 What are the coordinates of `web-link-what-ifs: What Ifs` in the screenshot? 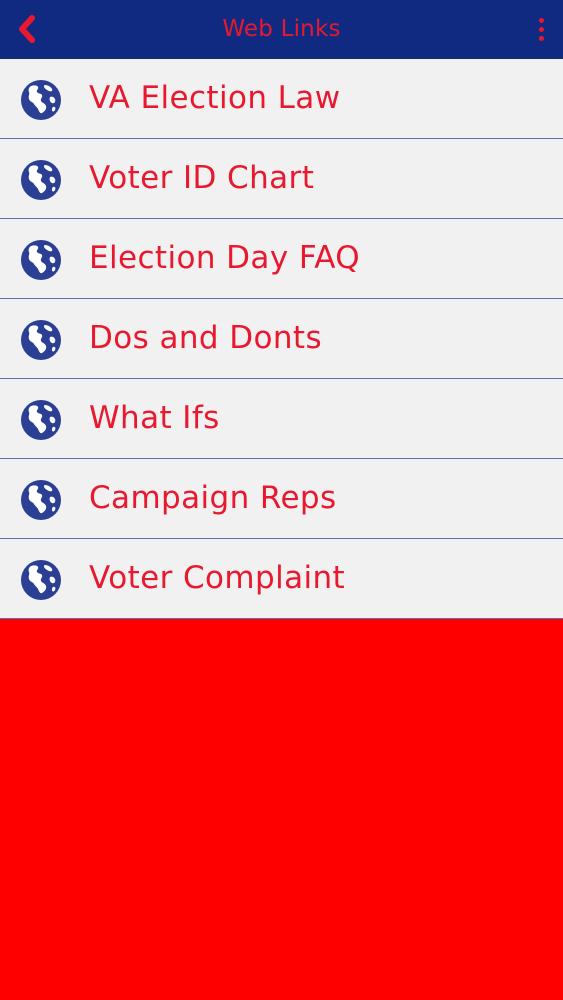 It's located at (281, 419).